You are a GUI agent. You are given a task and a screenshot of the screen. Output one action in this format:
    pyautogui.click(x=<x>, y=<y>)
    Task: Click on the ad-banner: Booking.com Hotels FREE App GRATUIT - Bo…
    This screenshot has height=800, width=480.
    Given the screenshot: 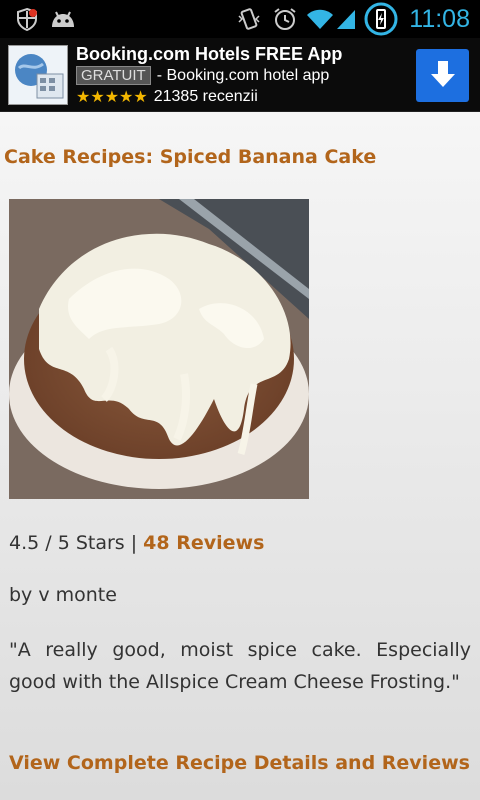 What is the action you would take?
    pyautogui.click(x=240, y=75)
    